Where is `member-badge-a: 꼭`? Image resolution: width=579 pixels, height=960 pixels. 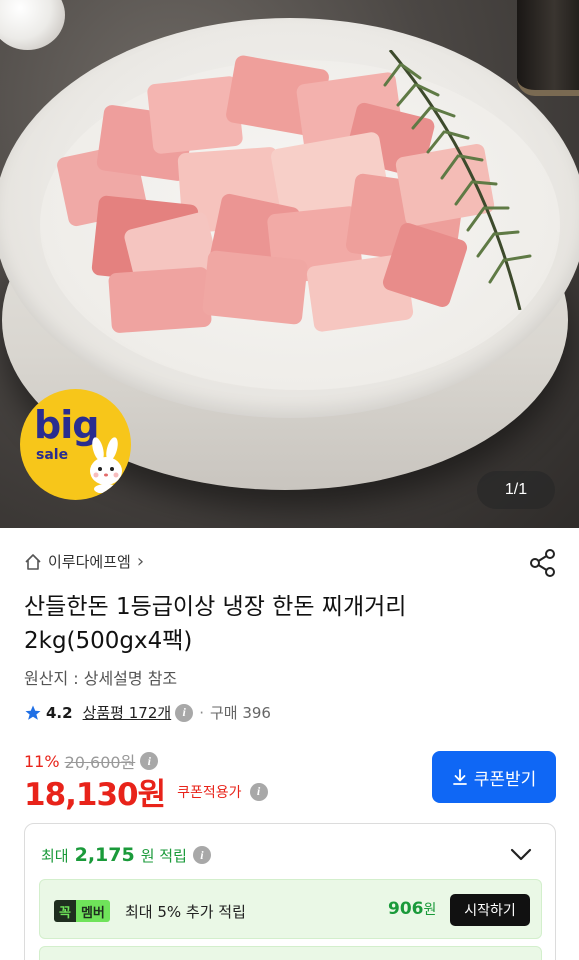
member-badge-a: 꼭 is located at coordinates (65, 911).